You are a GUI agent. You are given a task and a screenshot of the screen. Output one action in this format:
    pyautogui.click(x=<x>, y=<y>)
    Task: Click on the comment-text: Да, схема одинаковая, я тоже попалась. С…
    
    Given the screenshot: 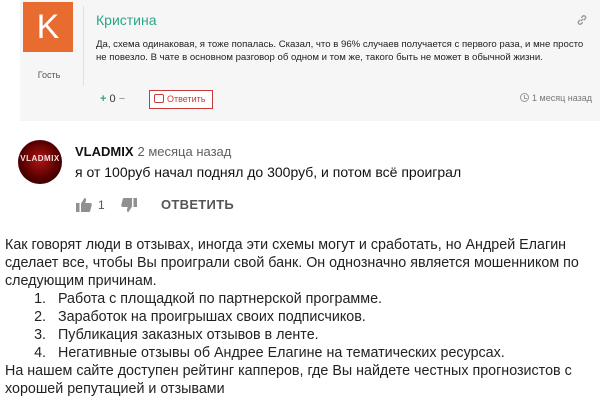 What is the action you would take?
    pyautogui.click(x=340, y=51)
    